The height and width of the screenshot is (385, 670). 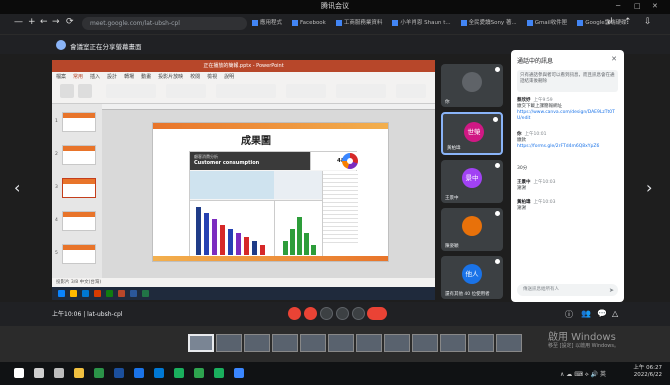 I want to click on chat-input: 傳送訊息給所有人, so click(x=567, y=290).